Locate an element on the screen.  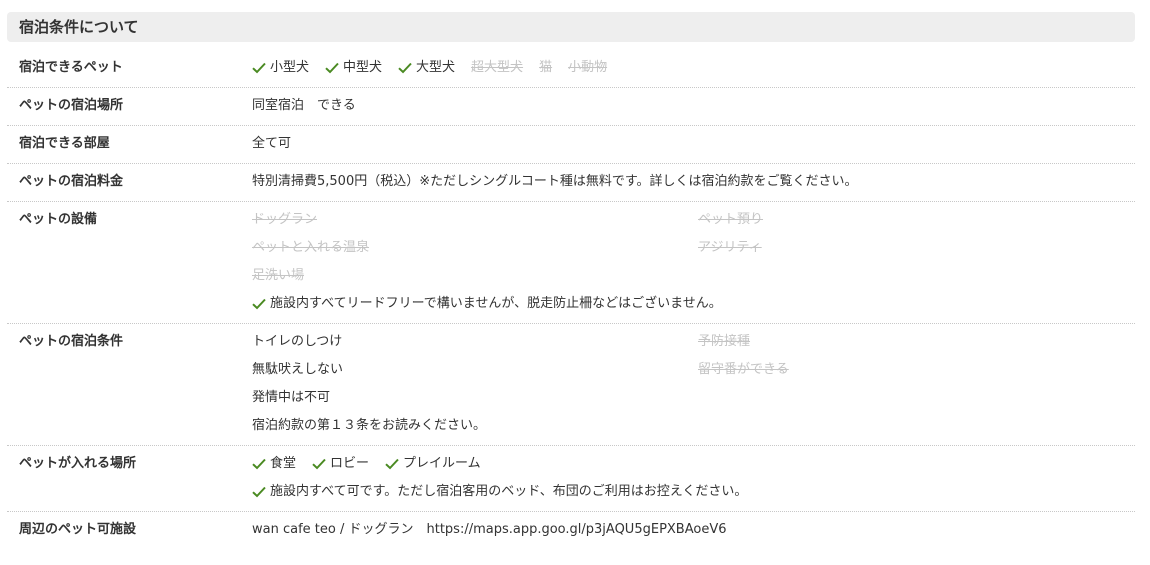
condition-item: 留守番ができる is located at coordinates (743, 369).